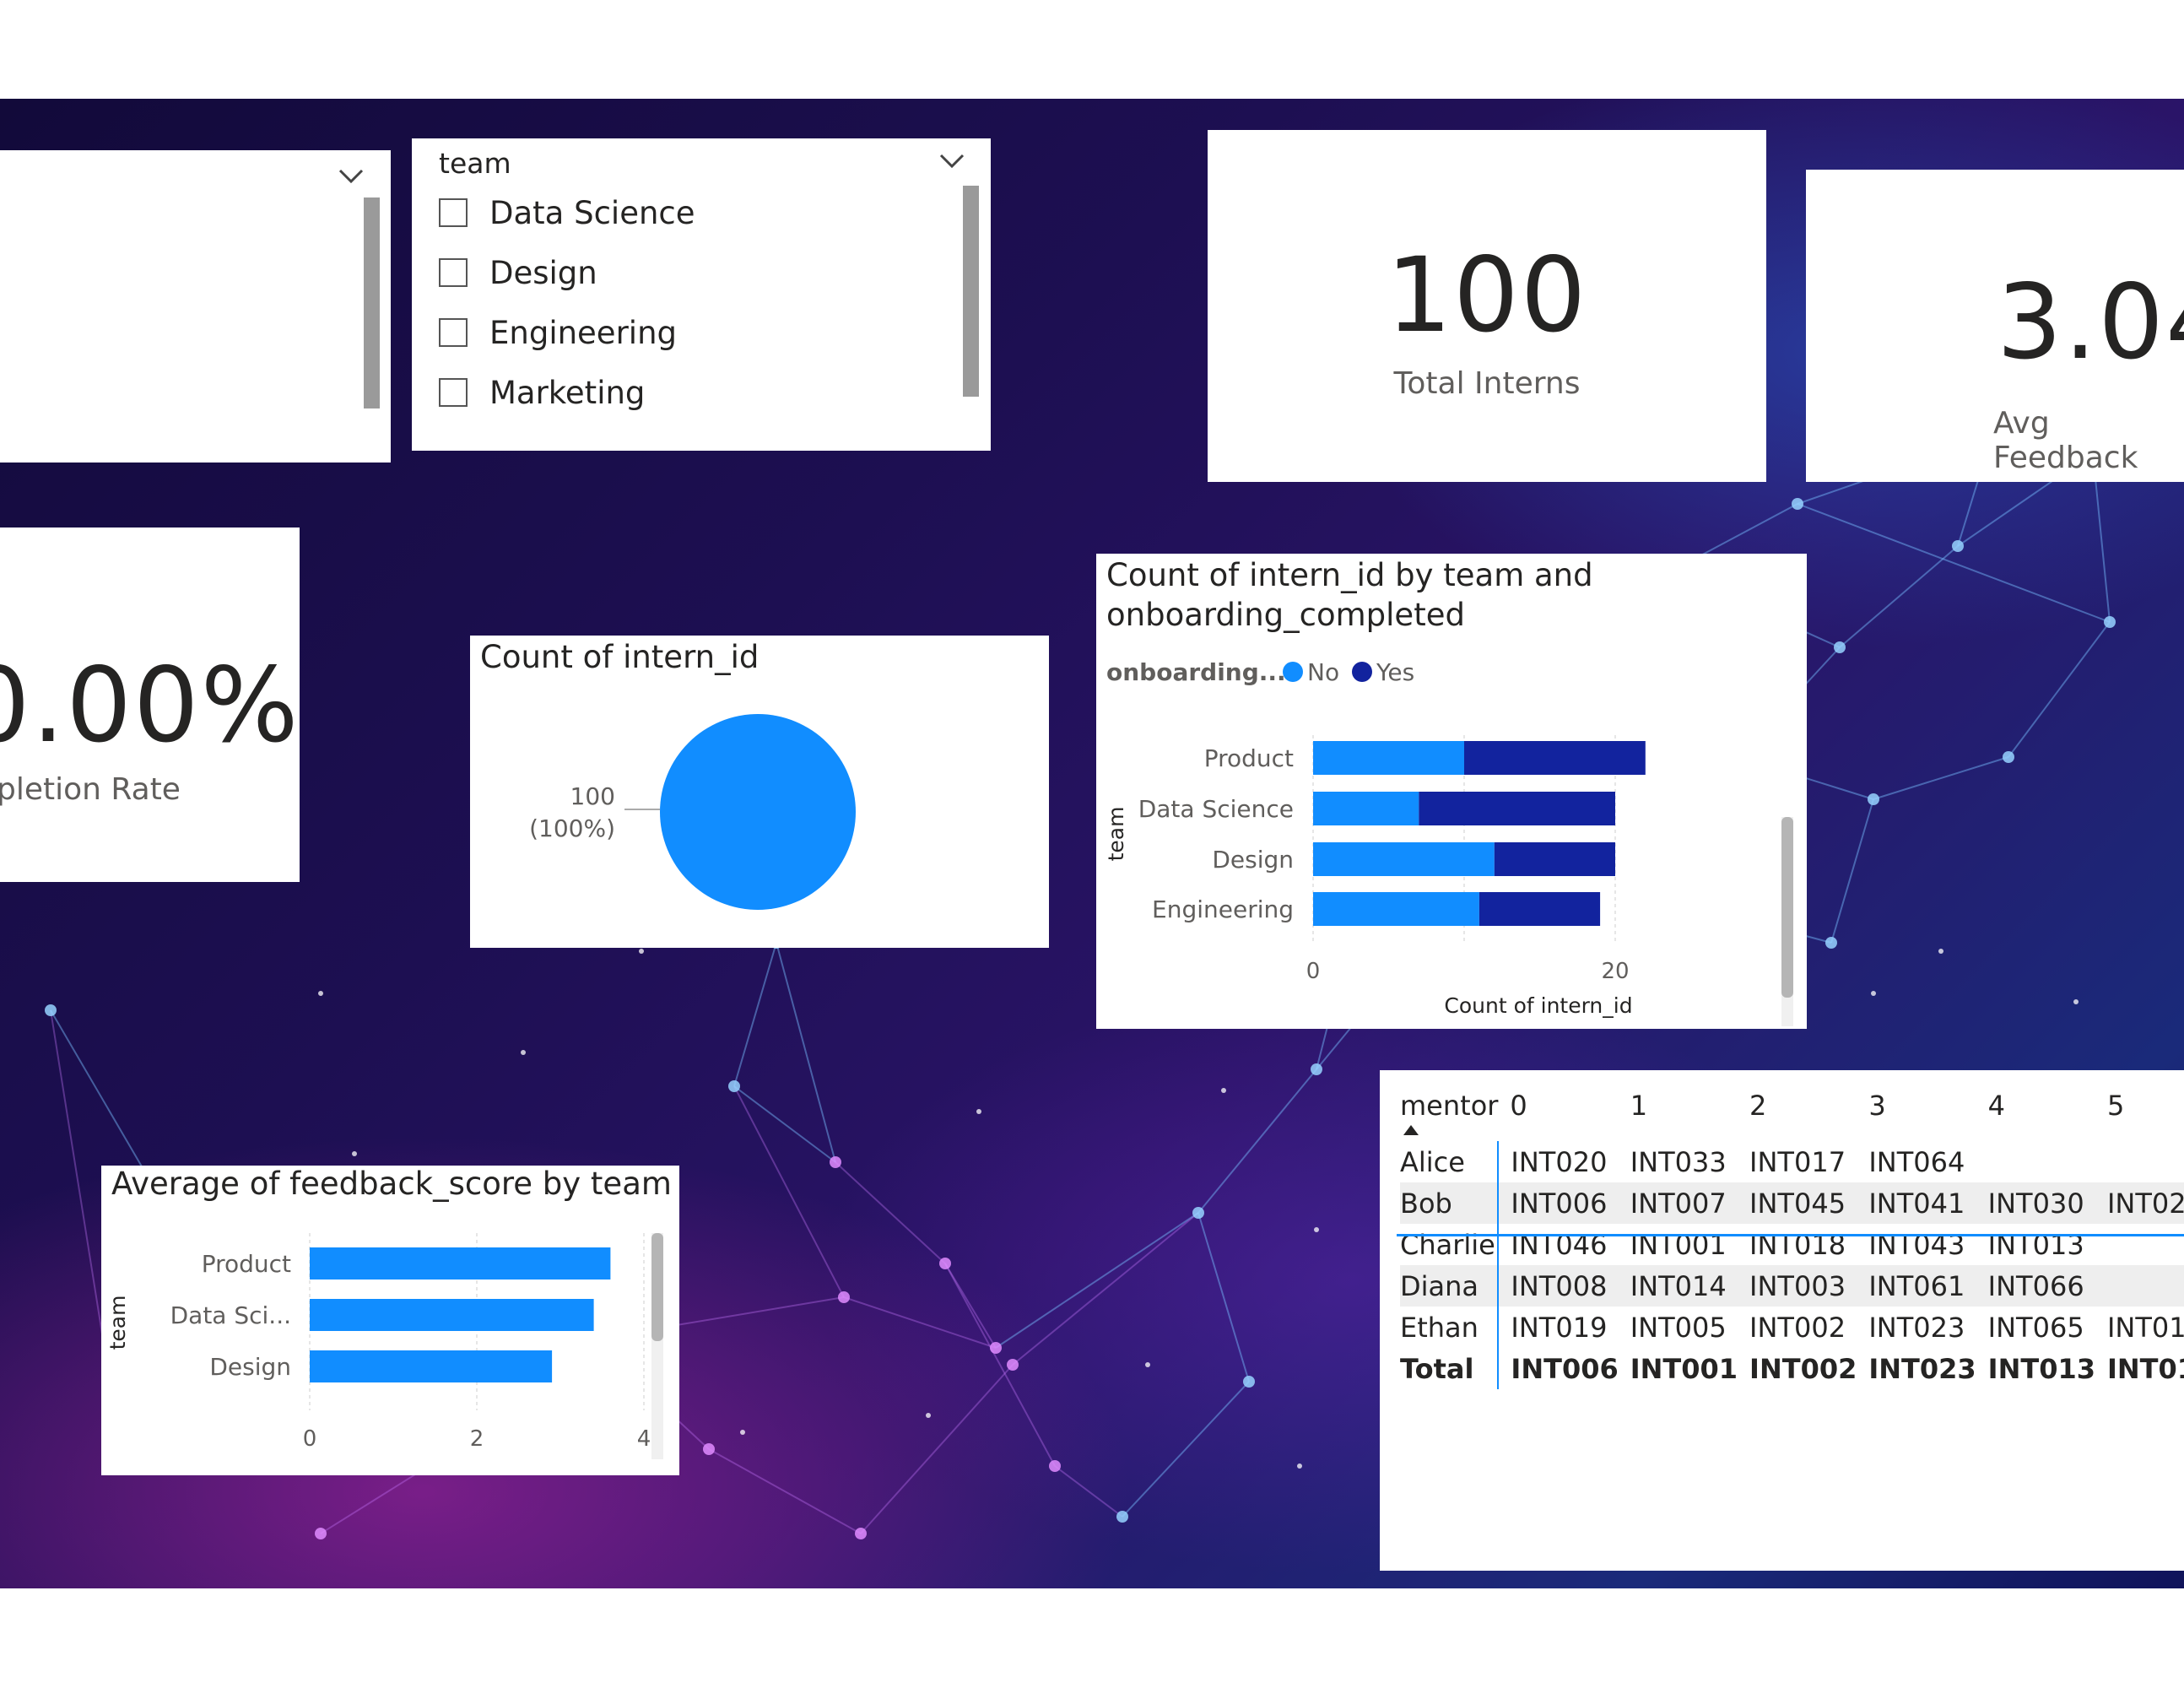  What do you see at coordinates (1450, 1368) in the screenshot?
I see `matrix-total-label: Total` at bounding box center [1450, 1368].